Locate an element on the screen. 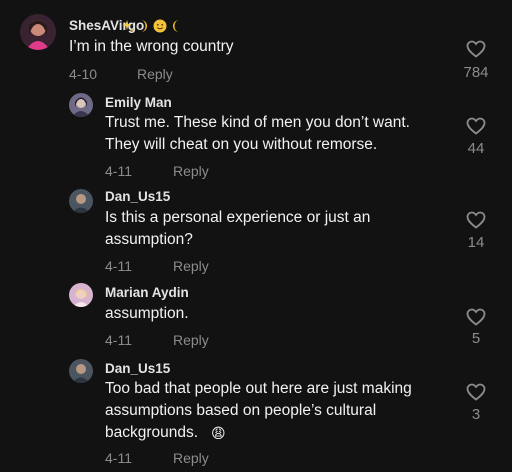  username-badges is located at coordinates (151, 26).